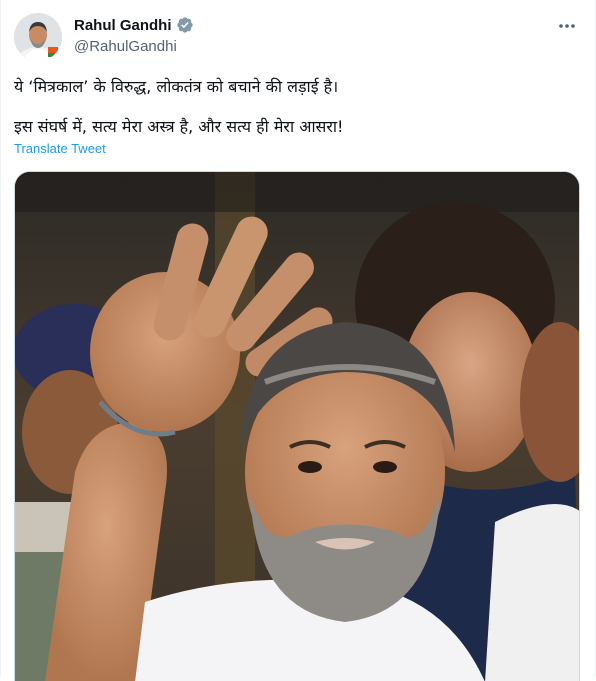 Image resolution: width=596 pixels, height=681 pixels. I want to click on translate-tweet-link: Translate Tweet, so click(60, 148).